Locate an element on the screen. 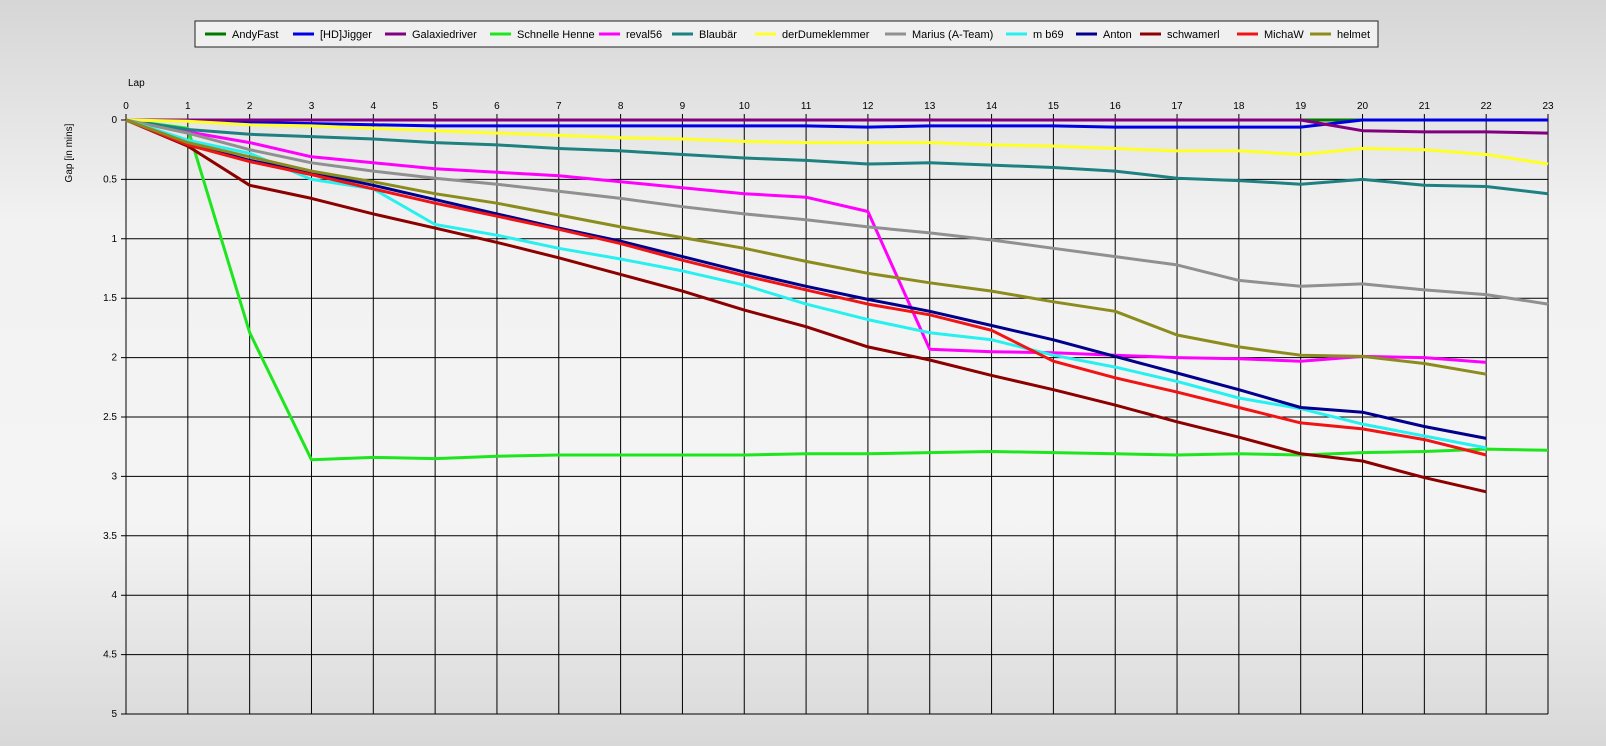 The image size is (1606, 746). x-tick-label: 21 is located at coordinates (1425, 106).